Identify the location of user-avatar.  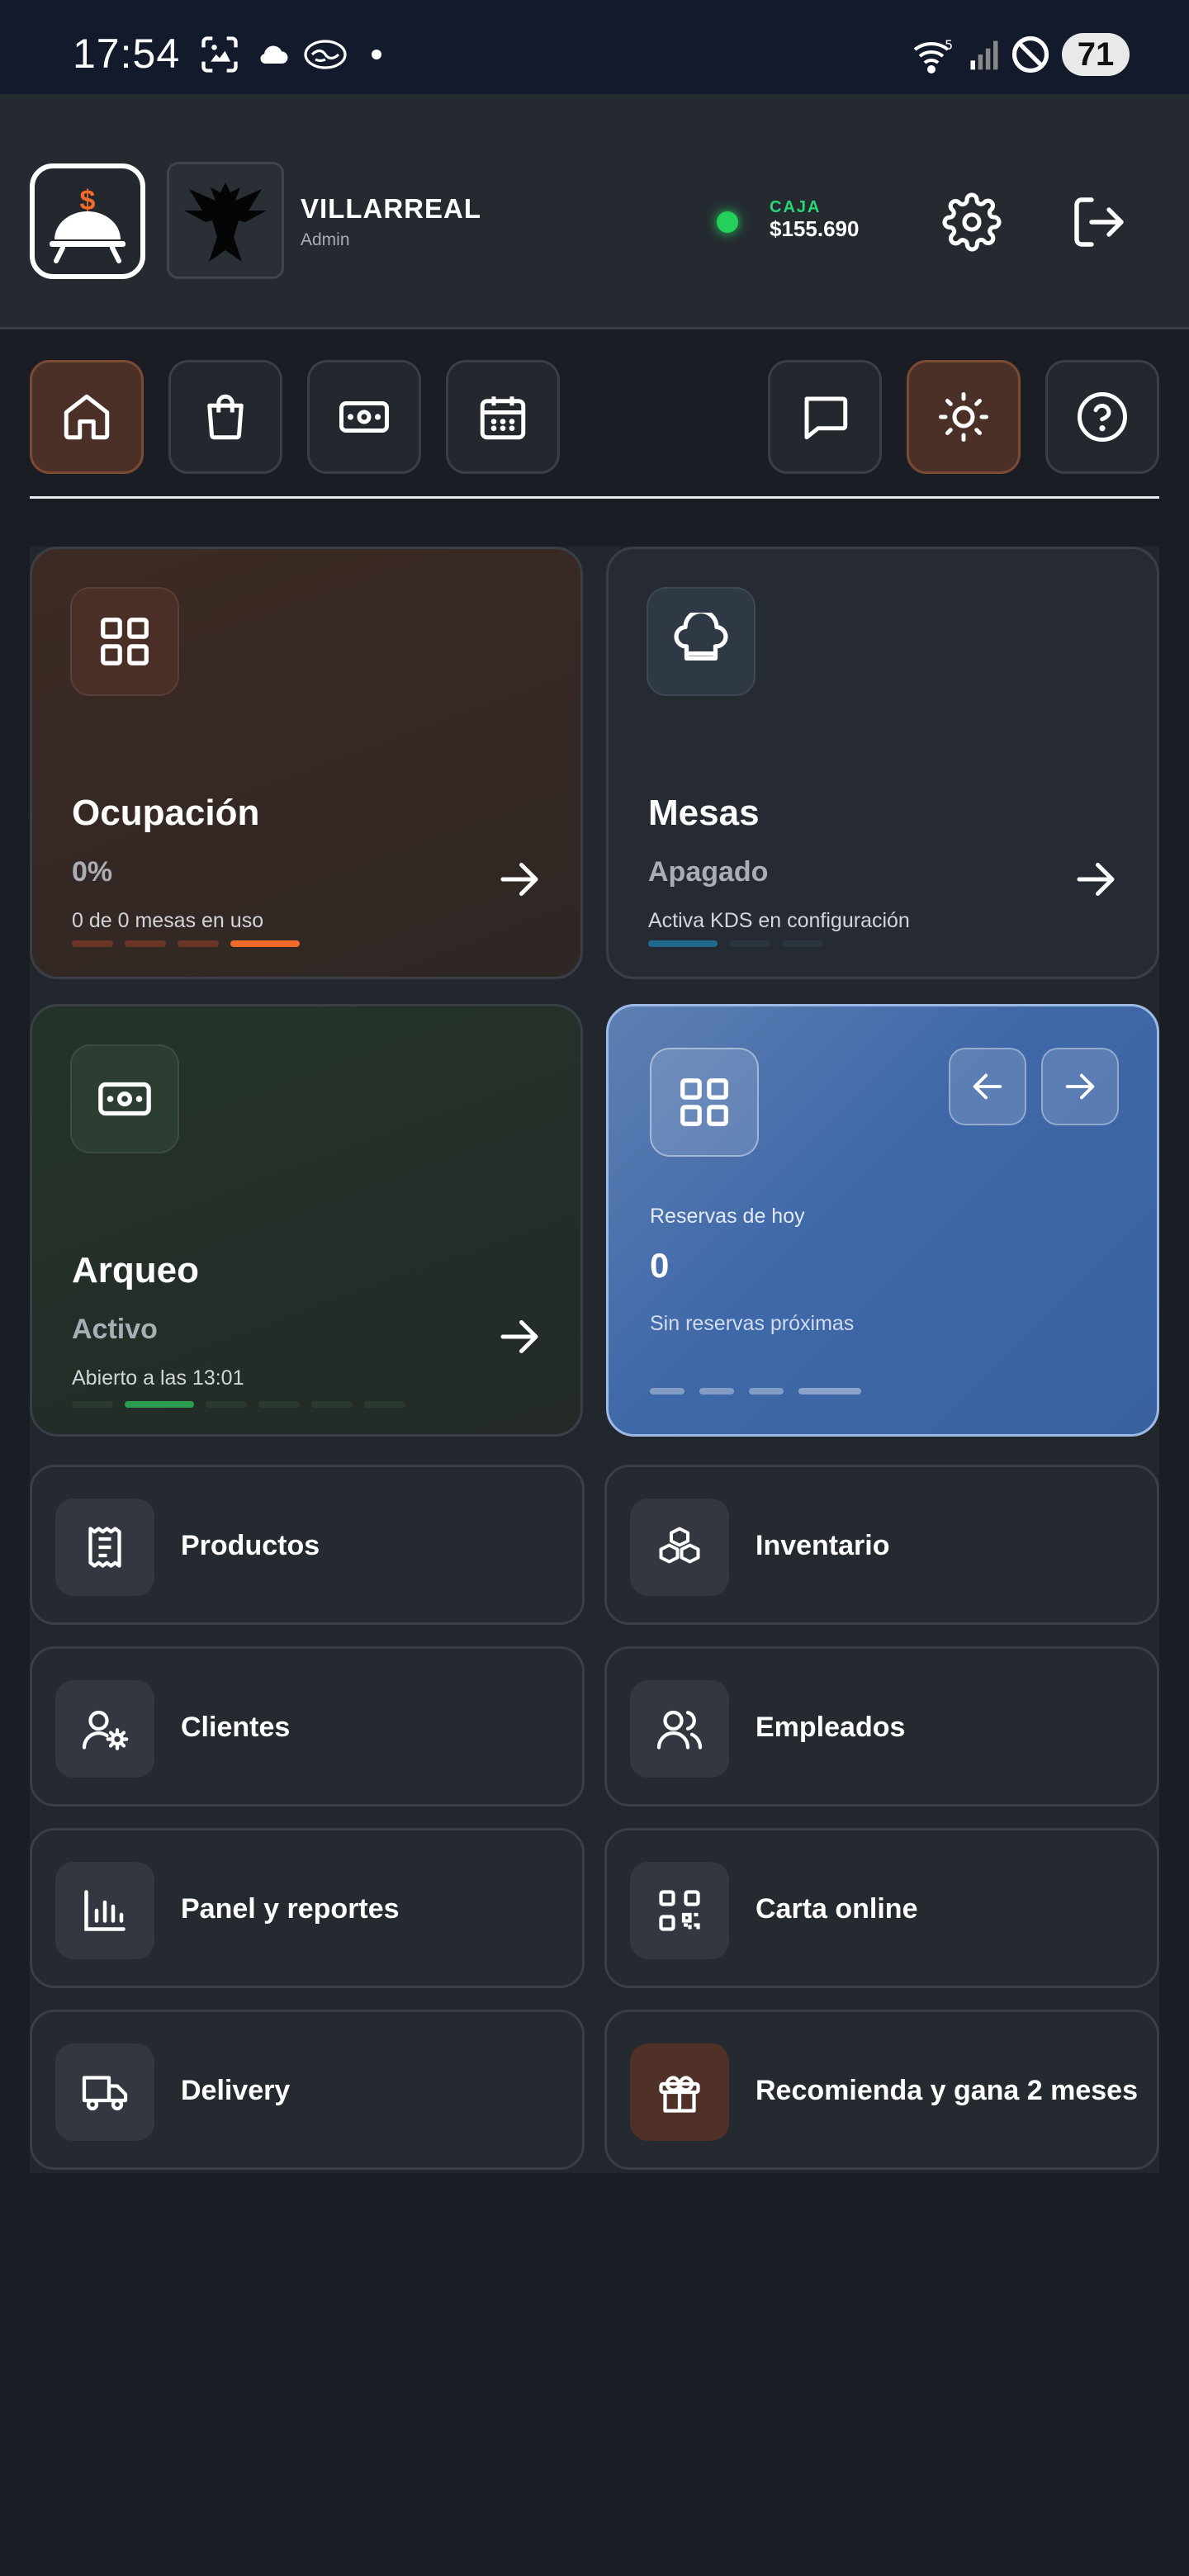
(225, 220).